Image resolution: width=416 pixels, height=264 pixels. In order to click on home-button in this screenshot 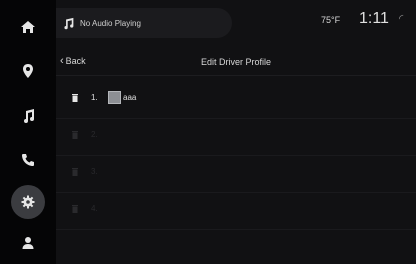, I will do `click(28, 27)`.